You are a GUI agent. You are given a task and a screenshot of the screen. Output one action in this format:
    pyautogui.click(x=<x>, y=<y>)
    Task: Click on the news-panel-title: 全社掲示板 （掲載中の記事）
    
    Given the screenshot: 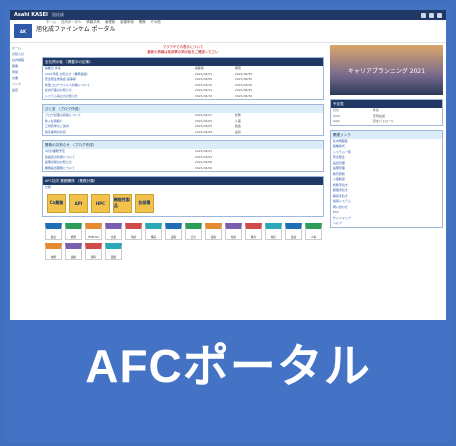 What is the action you would take?
    pyautogui.click(x=182, y=62)
    